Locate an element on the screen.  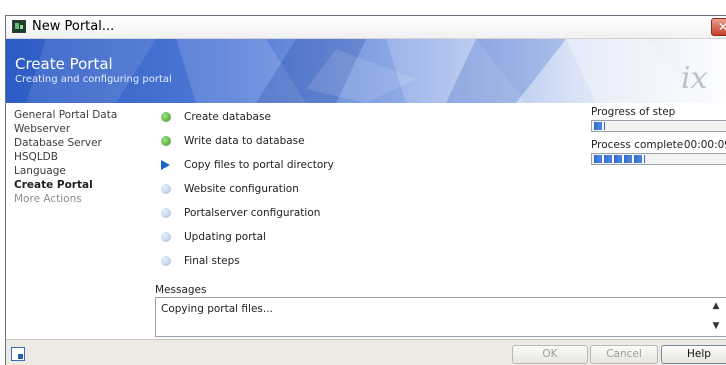
messages-label: Messages is located at coordinates (181, 290).